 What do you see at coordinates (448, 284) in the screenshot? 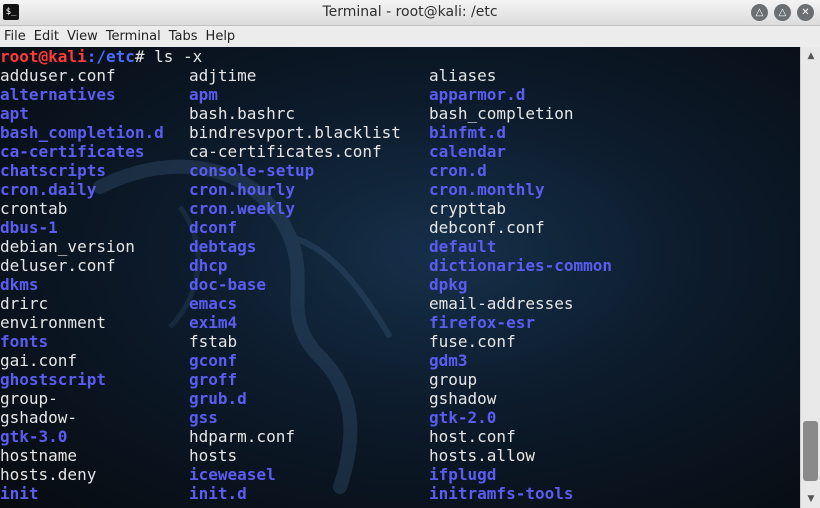
I see `directory-entry: dpkg` at bounding box center [448, 284].